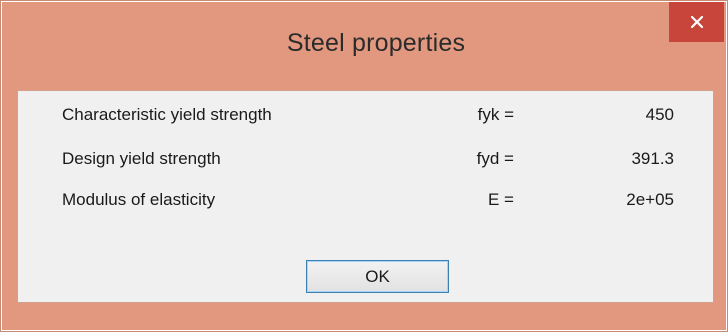  What do you see at coordinates (650, 199) in the screenshot?
I see `property-value: 2e+05` at bounding box center [650, 199].